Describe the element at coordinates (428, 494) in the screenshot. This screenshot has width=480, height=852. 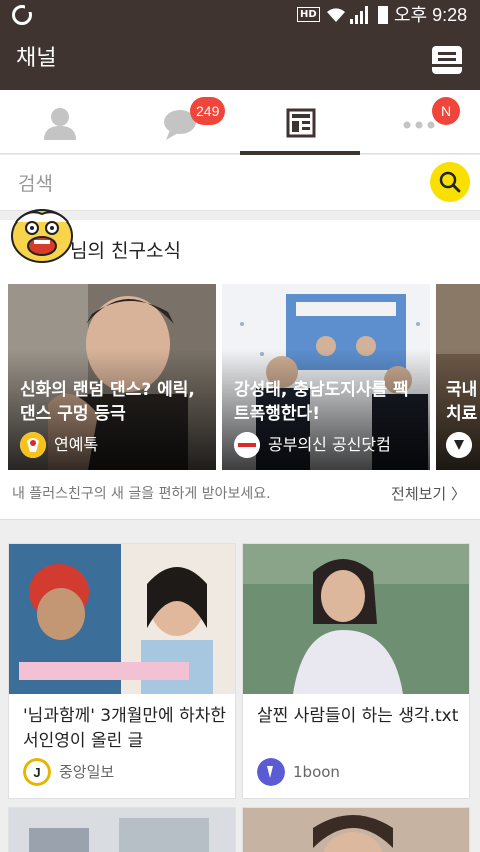
I see `view-all-link: 전체보기 〉` at that location.